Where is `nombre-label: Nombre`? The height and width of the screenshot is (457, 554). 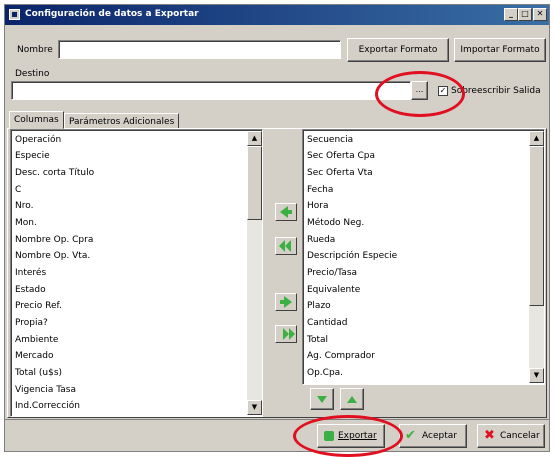
nombre-label: Nombre is located at coordinates (35, 50).